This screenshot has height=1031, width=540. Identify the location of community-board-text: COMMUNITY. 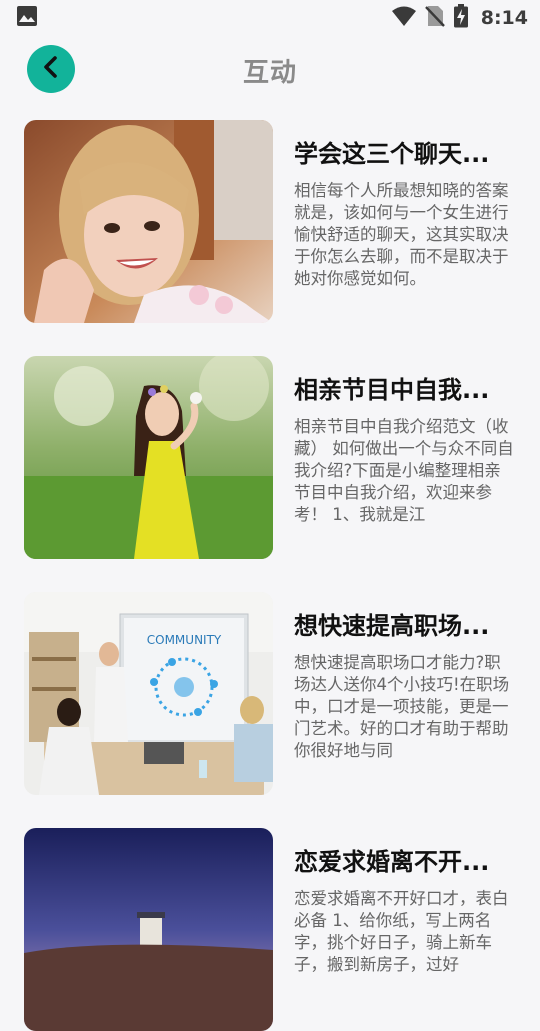
(184, 640).